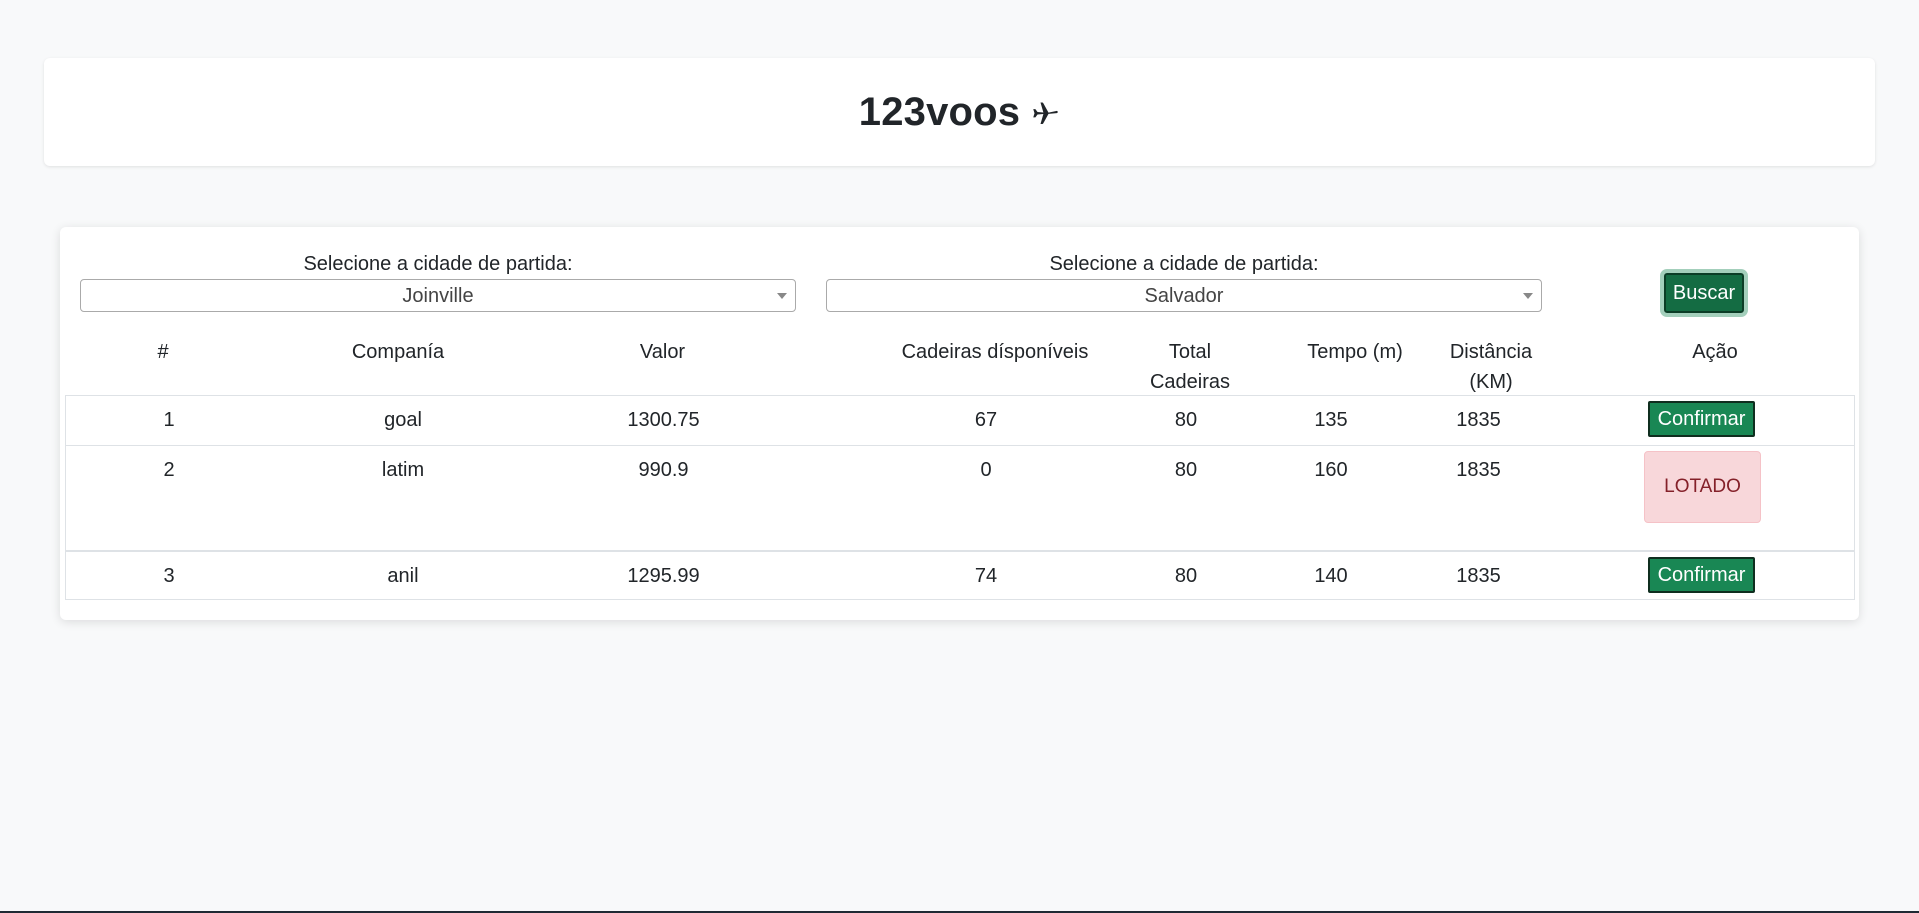 This screenshot has width=1919, height=913. I want to click on destination-select-value: Salvador, so click(1184, 296).